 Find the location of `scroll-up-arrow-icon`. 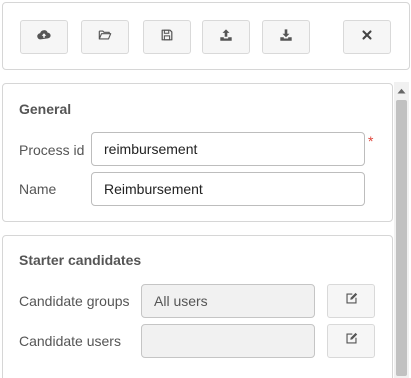

scroll-up-arrow-icon is located at coordinates (401, 91).